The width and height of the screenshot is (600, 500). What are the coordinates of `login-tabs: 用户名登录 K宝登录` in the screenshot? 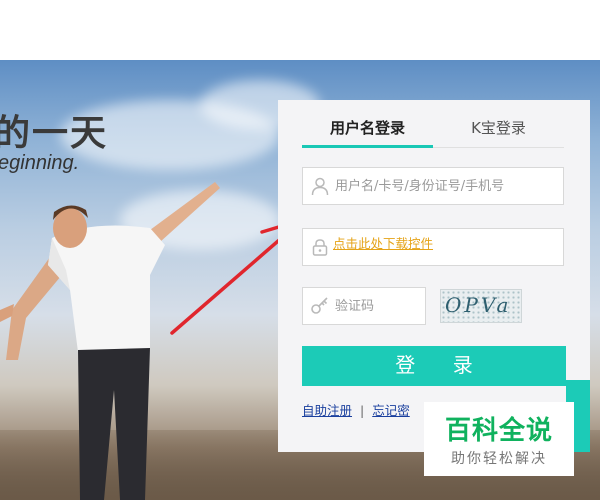 It's located at (433, 129).